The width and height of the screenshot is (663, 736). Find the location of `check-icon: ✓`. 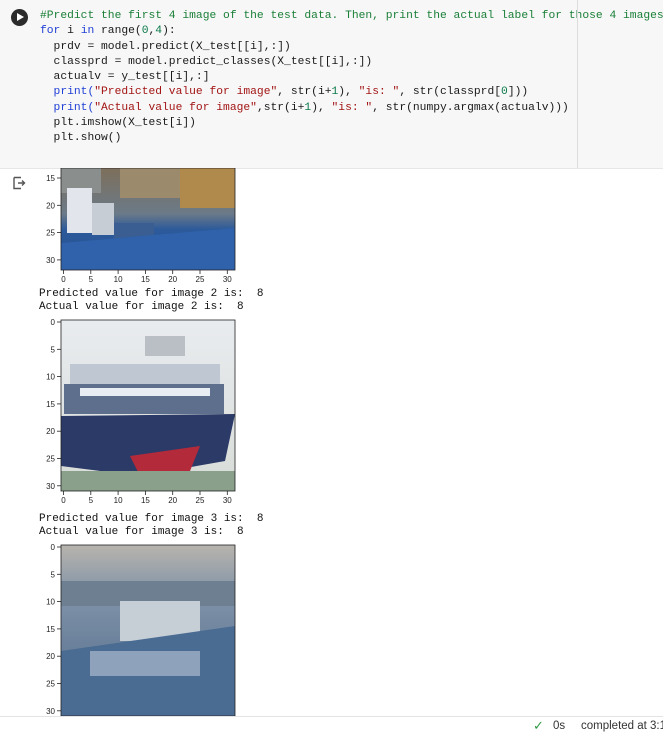

check-icon: ✓ is located at coordinates (538, 725).